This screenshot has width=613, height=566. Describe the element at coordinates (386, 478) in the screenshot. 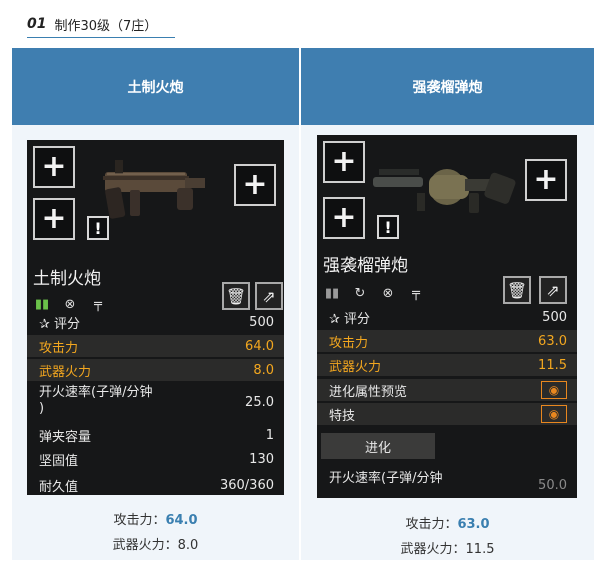

I see `stat-label: 开火速率(子弹/分钟` at that location.